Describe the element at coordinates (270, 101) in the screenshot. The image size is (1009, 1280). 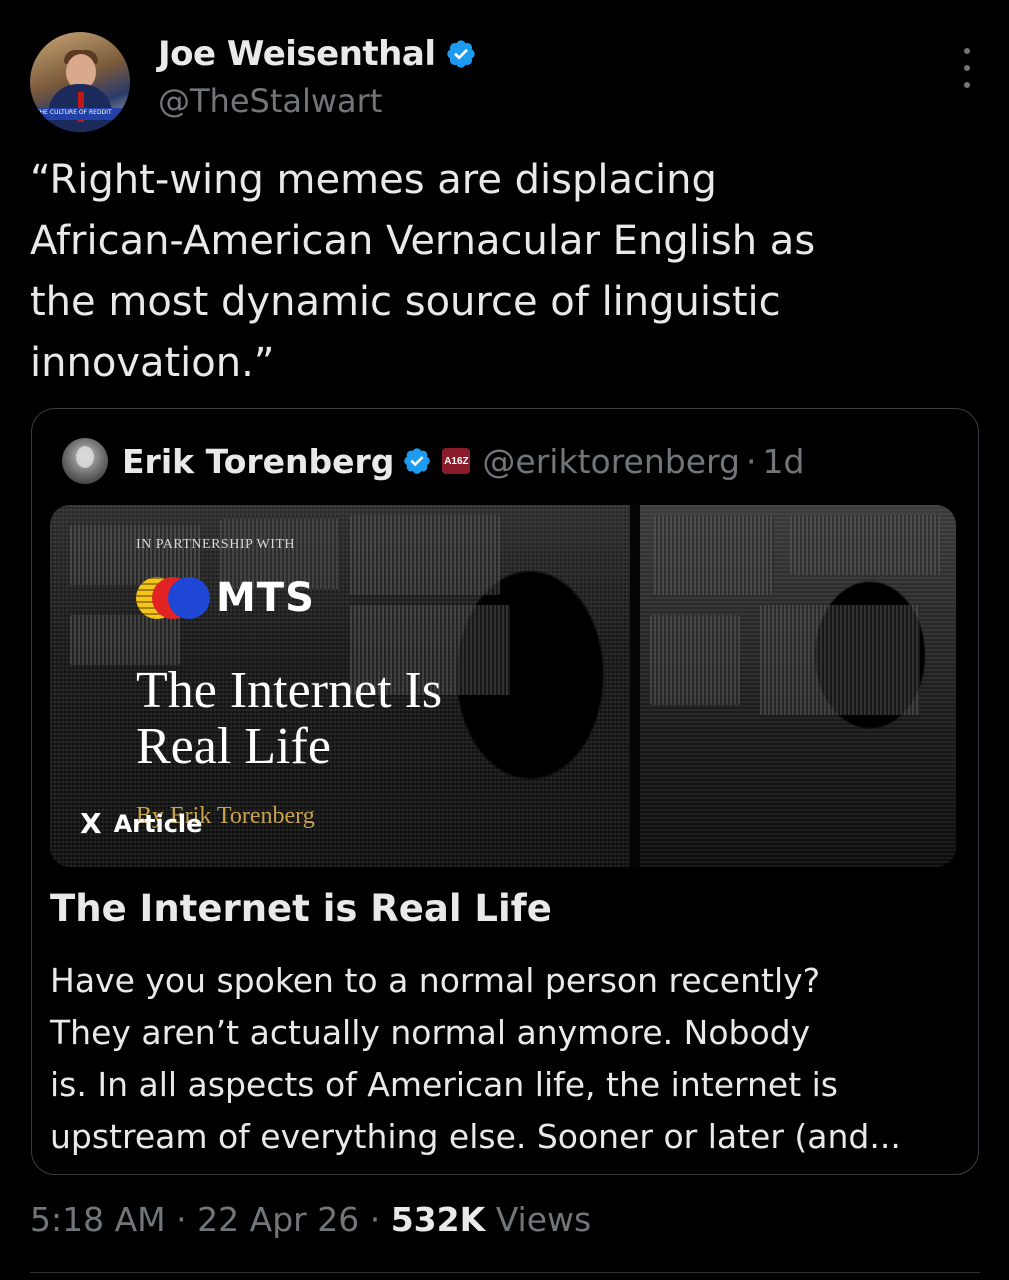
I see `author-handle: @TheStalwart` at that location.